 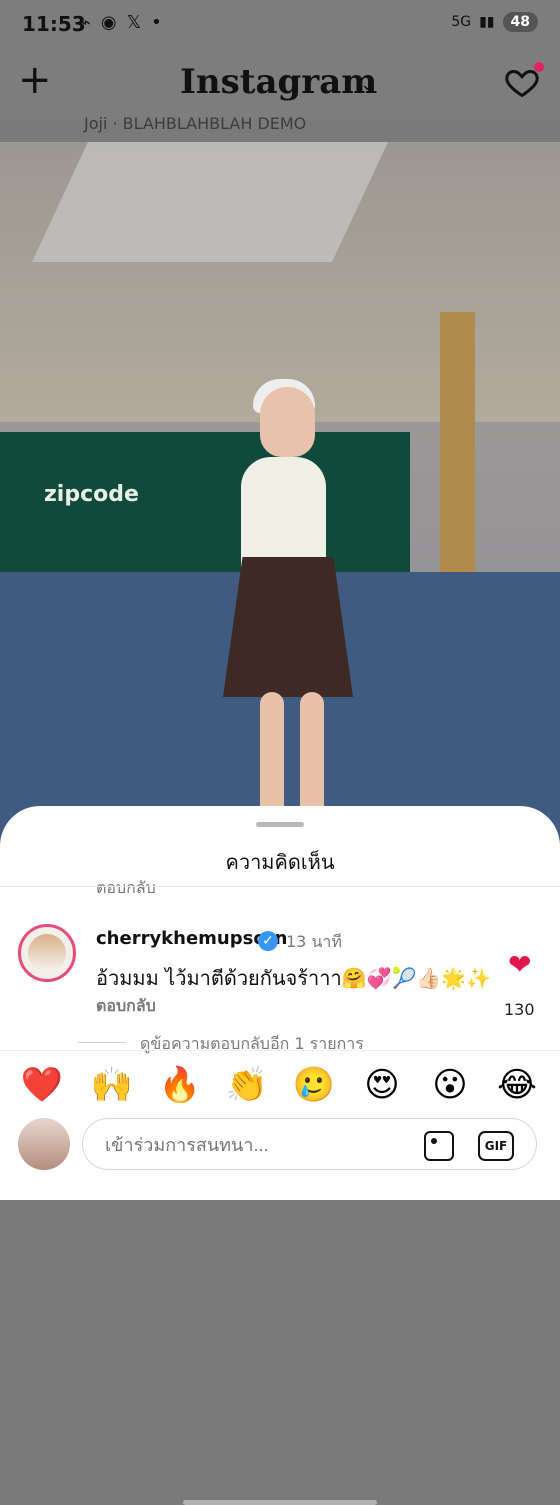 What do you see at coordinates (38, 80) in the screenshot?
I see `create-post-button: +` at bounding box center [38, 80].